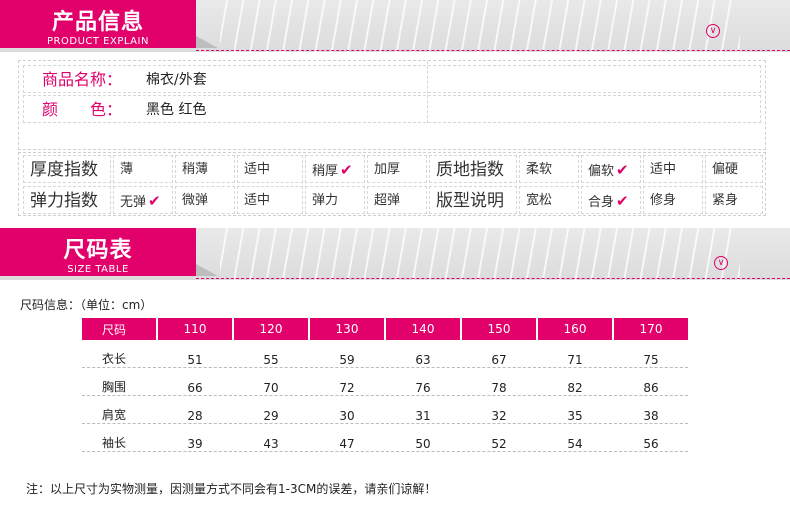  I want to click on section-subtitle: SIZE TABLE, so click(98, 269).